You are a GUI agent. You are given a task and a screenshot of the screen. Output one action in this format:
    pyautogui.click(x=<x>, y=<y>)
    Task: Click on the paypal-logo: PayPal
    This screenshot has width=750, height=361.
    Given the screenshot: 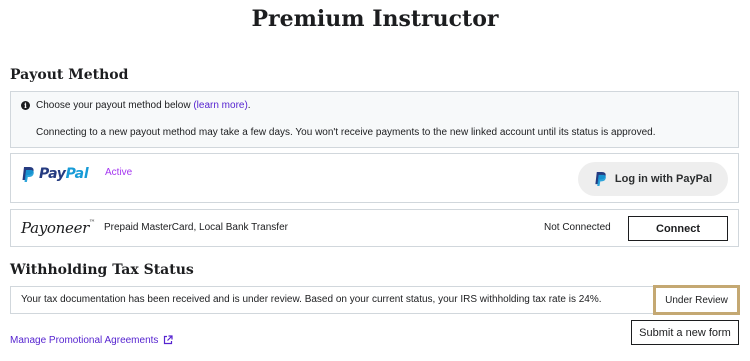 What is the action you would take?
    pyautogui.click(x=55, y=174)
    